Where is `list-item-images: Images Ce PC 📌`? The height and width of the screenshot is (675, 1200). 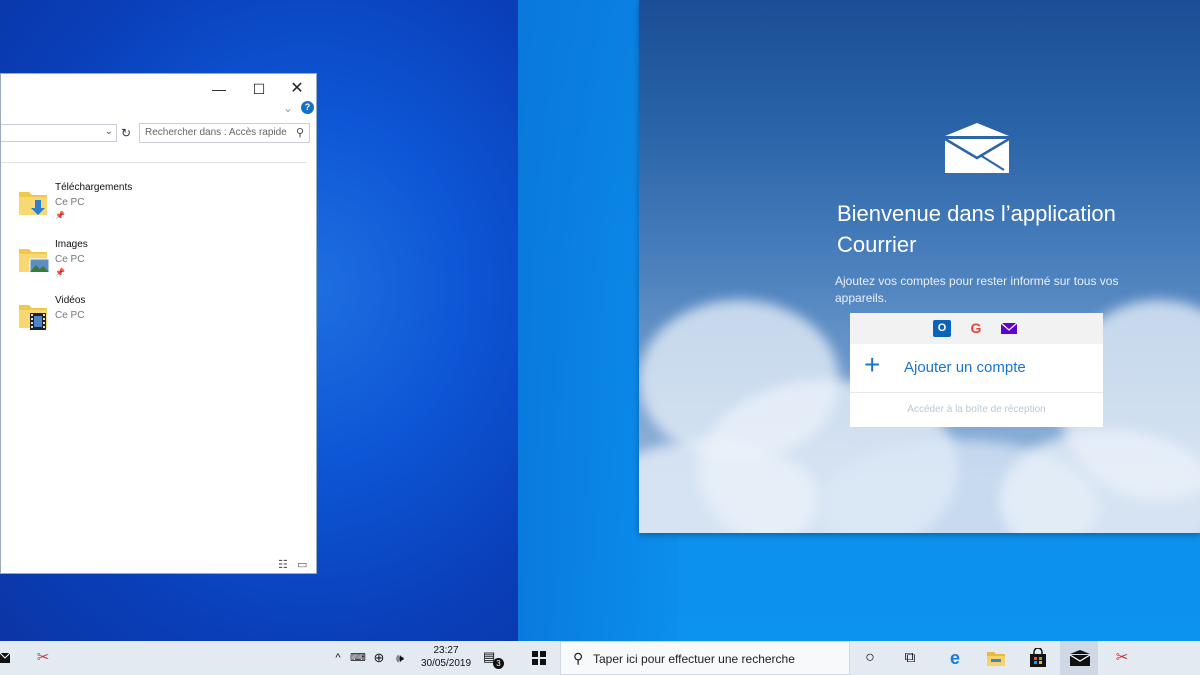
list-item-images: Images Ce PC 📌 is located at coordinates (115, 264).